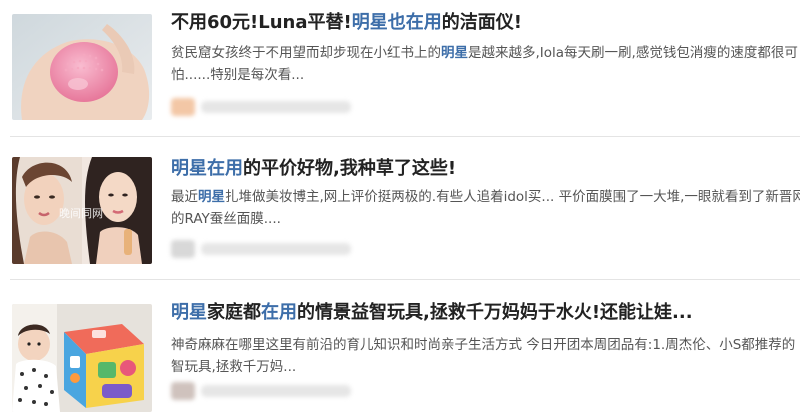 This screenshot has width=800, height=416. Describe the element at coordinates (234, 312) in the screenshot. I see `title-text: 家庭都` at that location.